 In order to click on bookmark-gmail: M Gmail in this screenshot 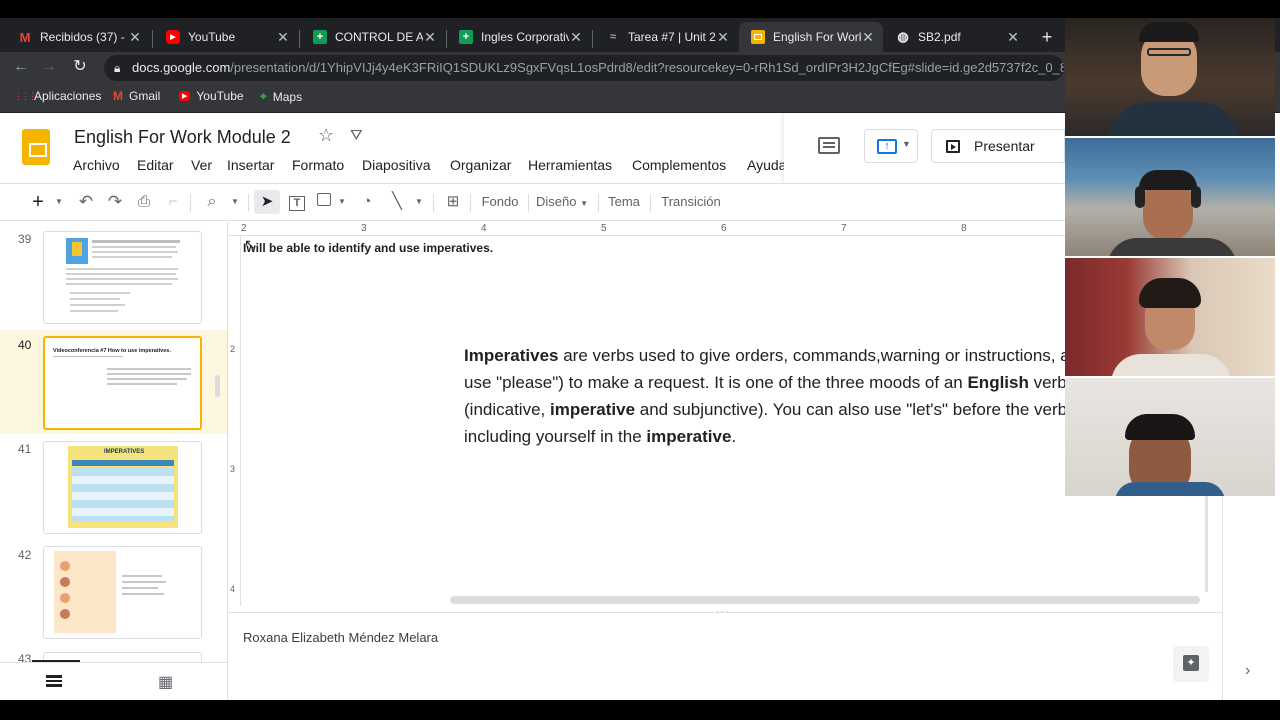, I will do `click(136, 96)`.